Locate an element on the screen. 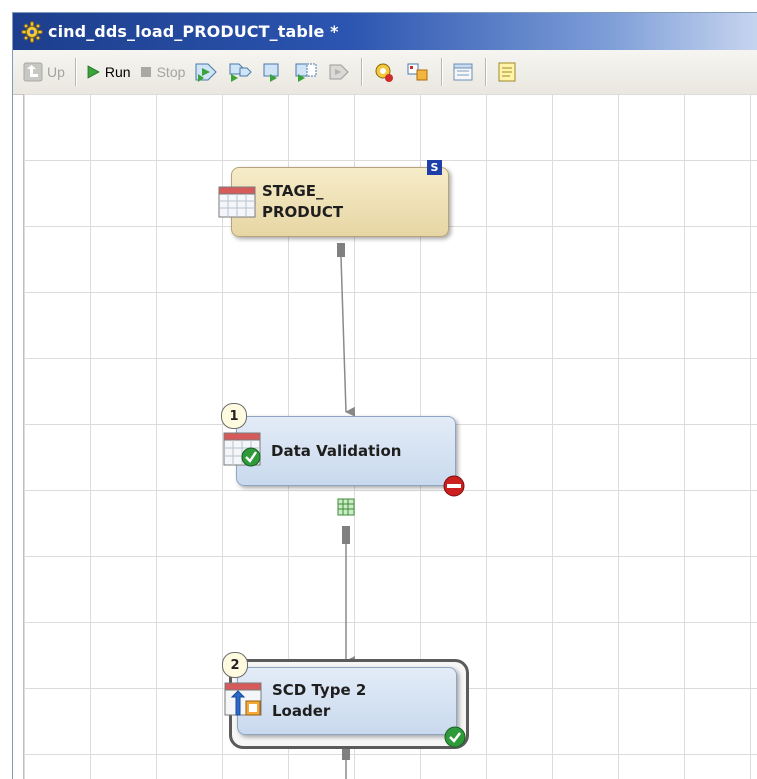 The width and height of the screenshot is (757, 779). analyze-icon is located at coordinates (417, 72).